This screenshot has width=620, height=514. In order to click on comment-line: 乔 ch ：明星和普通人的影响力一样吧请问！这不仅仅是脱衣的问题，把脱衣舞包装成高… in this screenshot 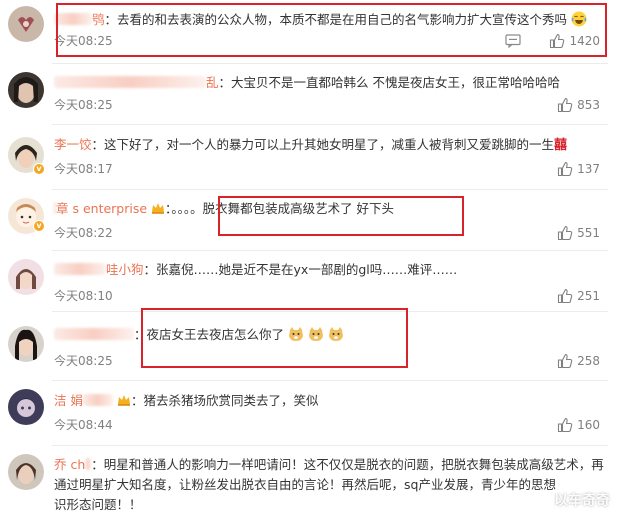, I will do `click(329, 464)`.